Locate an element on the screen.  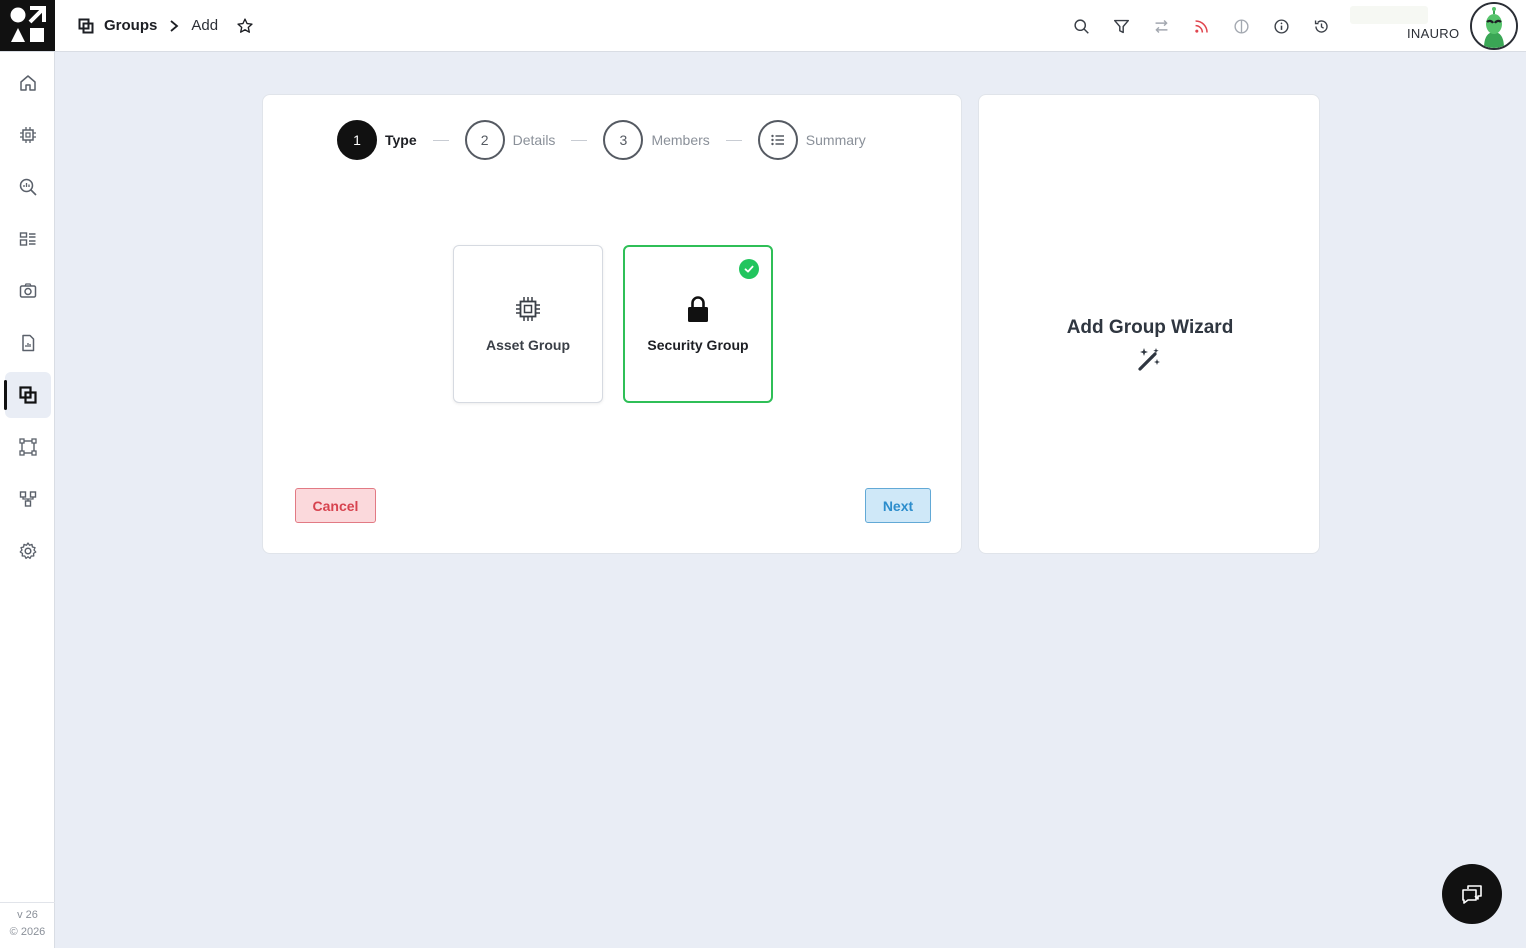
report-icon is located at coordinates (28, 343).